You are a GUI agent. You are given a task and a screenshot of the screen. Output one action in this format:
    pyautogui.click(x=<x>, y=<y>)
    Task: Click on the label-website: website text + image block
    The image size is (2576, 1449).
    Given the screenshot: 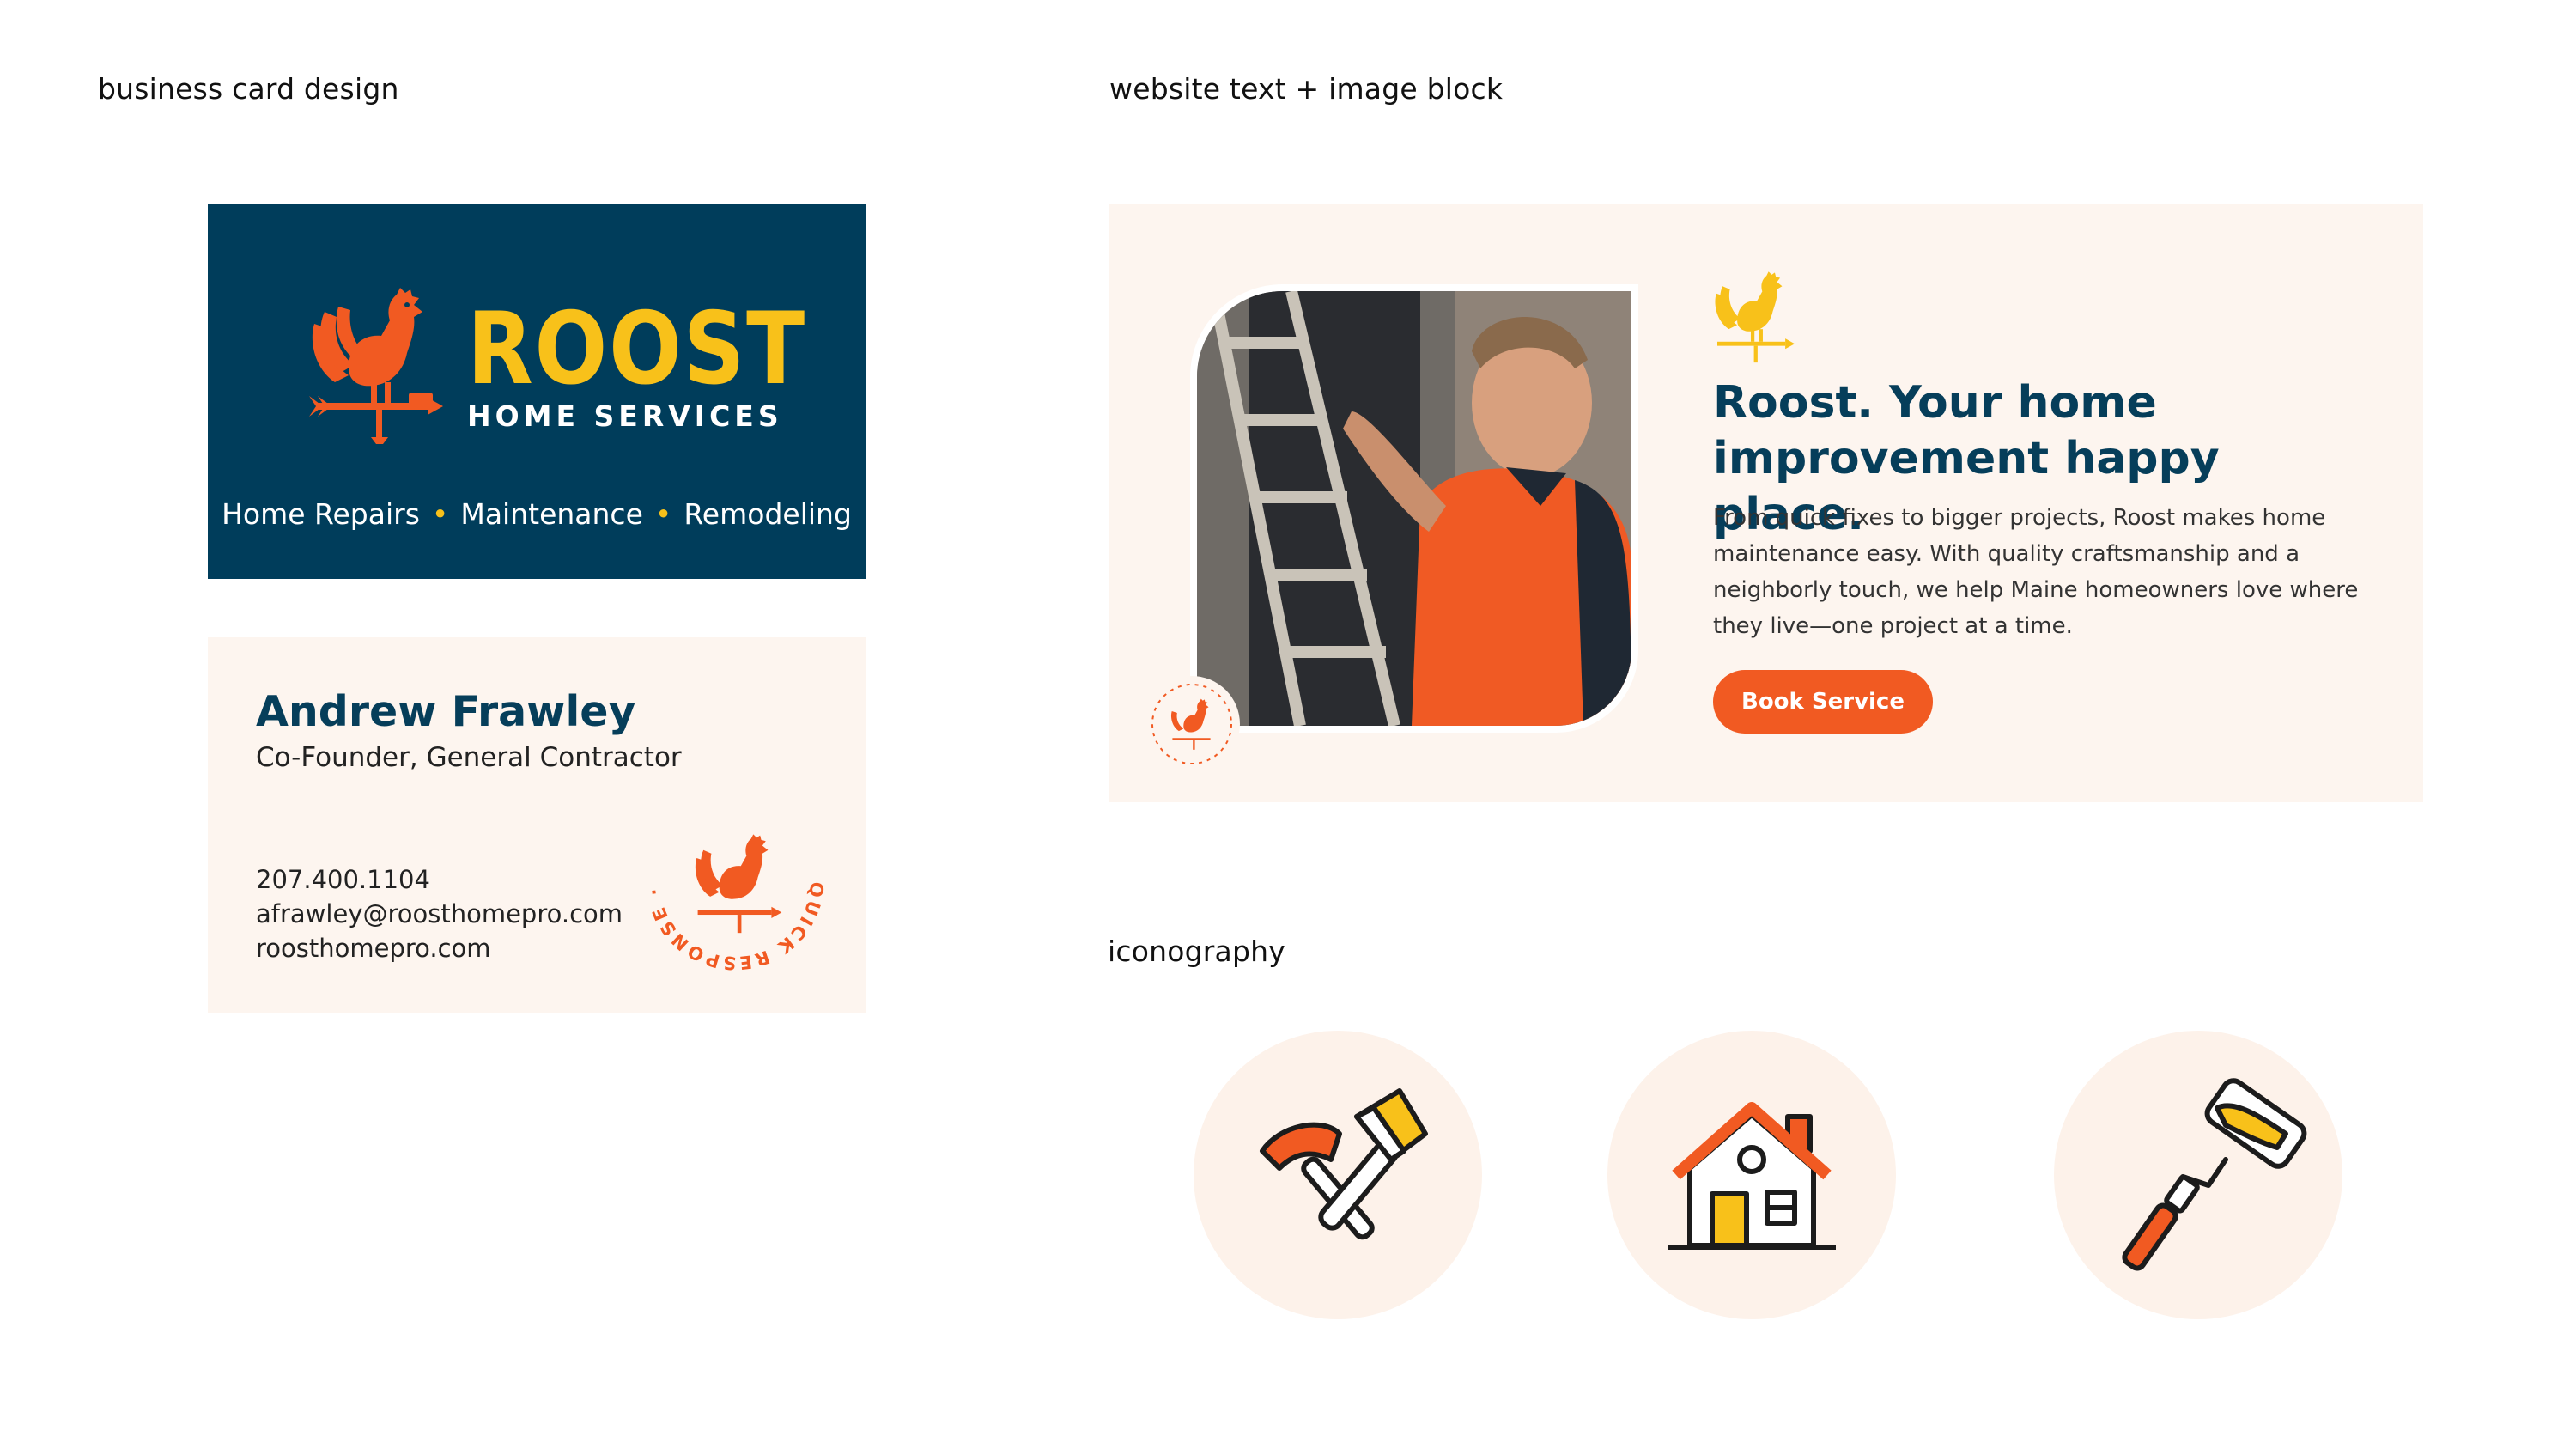 What is the action you would take?
    pyautogui.click(x=1306, y=89)
    